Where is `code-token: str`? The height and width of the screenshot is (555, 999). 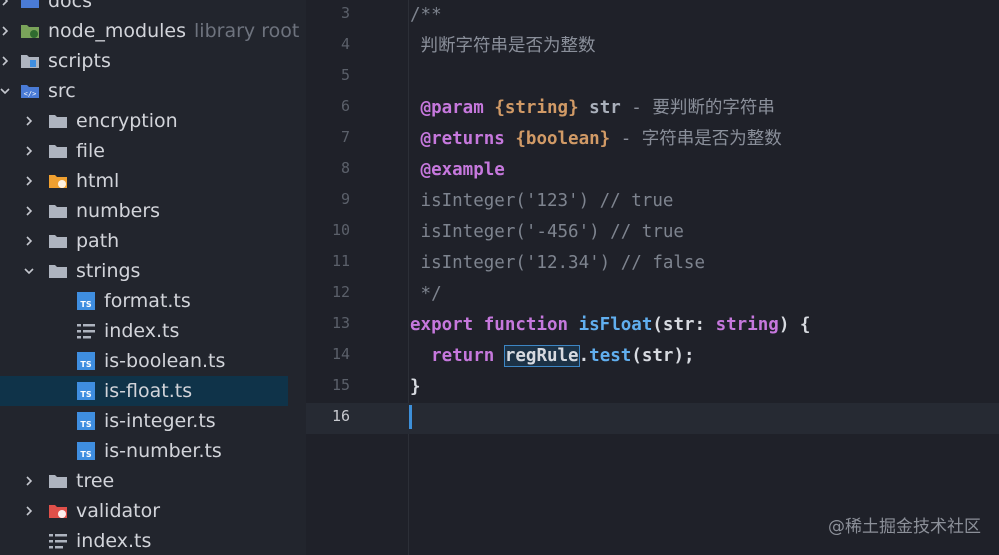 code-token: str is located at coordinates (605, 108).